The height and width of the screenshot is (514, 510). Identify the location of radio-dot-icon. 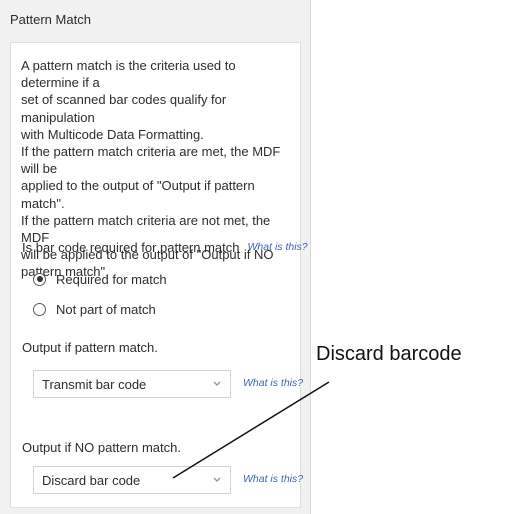
(39, 279).